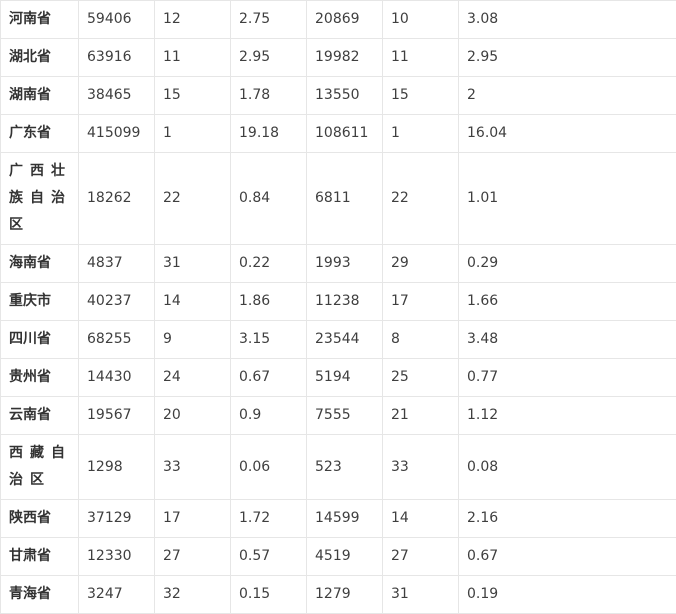 The width and height of the screenshot is (676, 614). What do you see at coordinates (567, 594) in the screenshot?
I see `value-cell-c6: 0.19` at bounding box center [567, 594].